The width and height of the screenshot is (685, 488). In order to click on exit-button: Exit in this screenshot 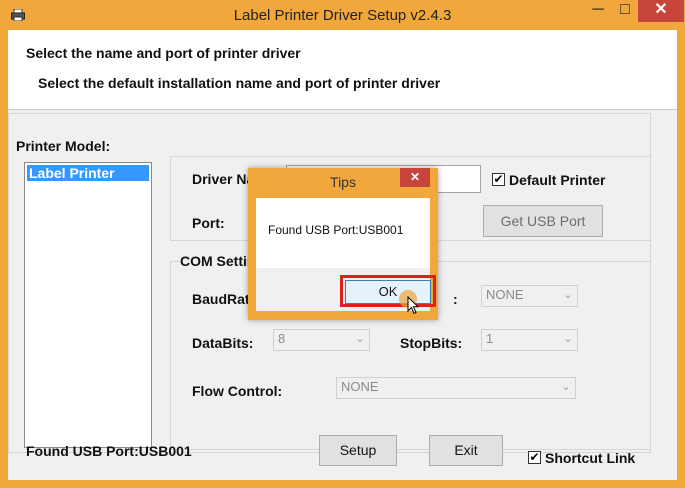, I will do `click(466, 450)`.